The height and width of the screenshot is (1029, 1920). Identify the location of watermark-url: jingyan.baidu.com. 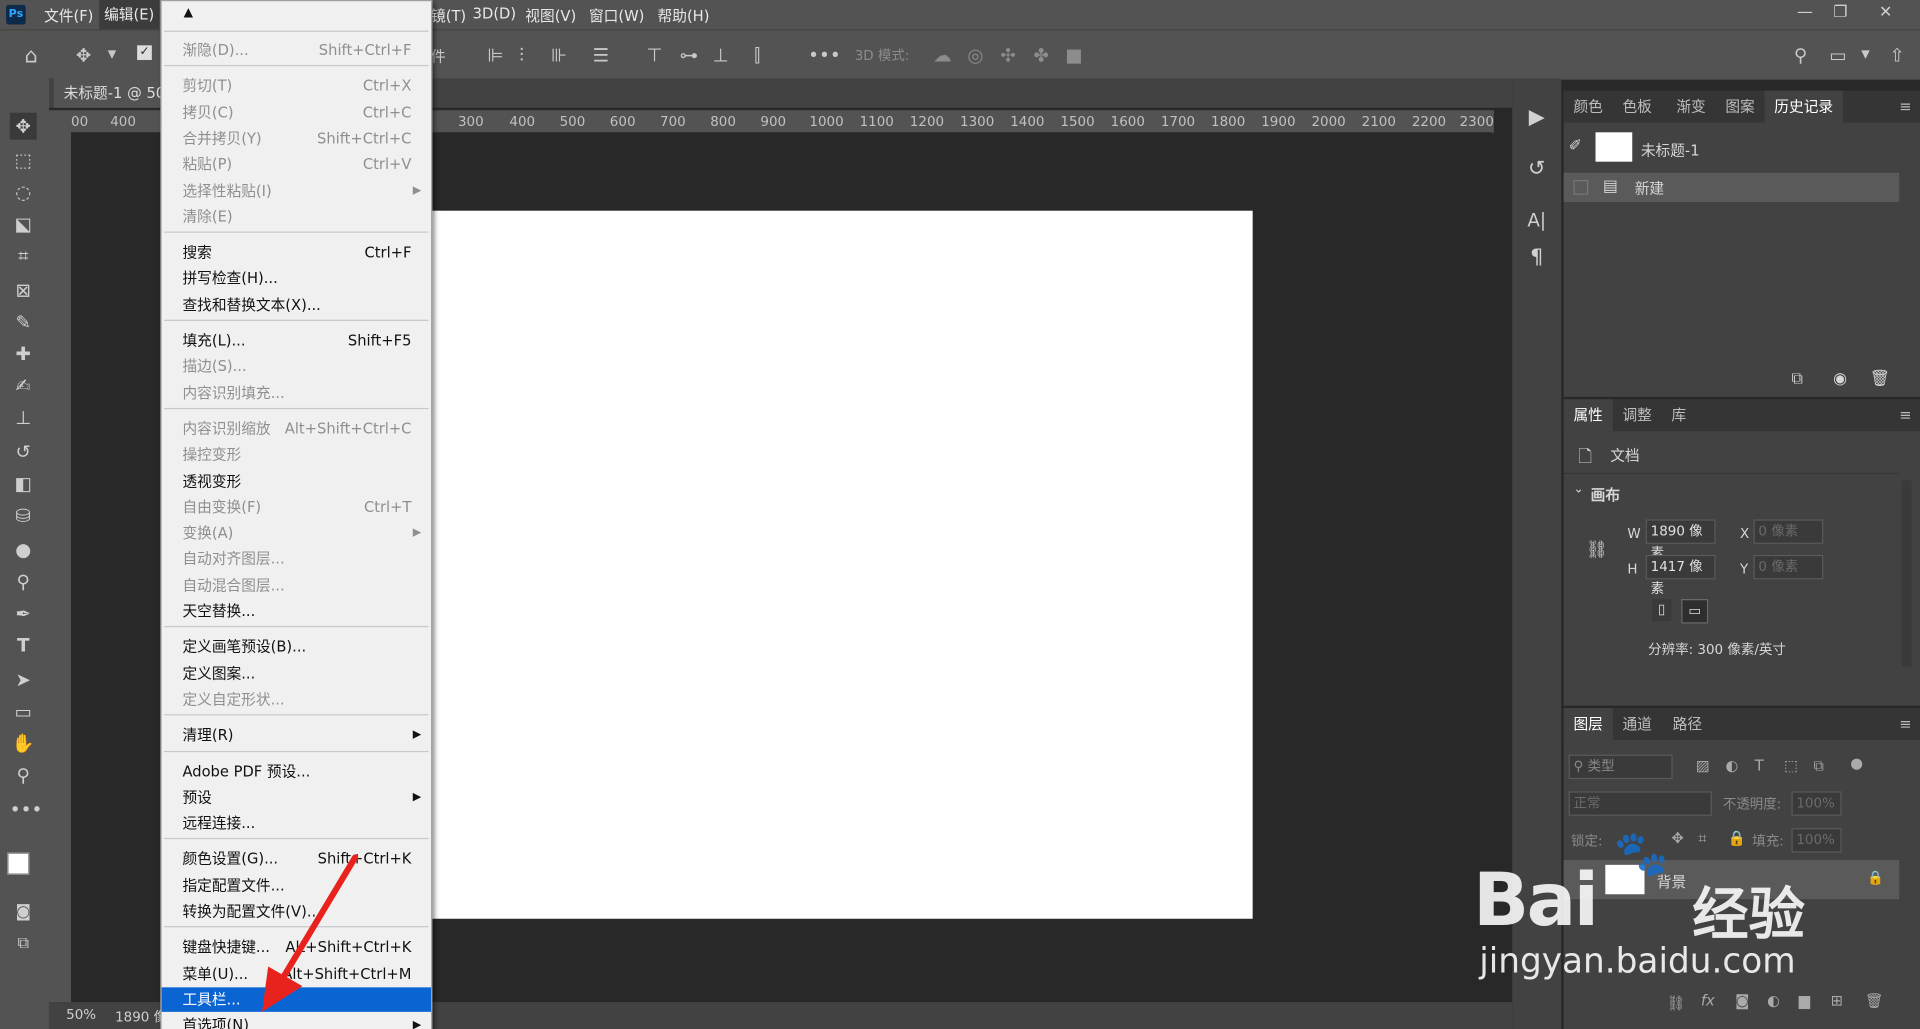
(1637, 961).